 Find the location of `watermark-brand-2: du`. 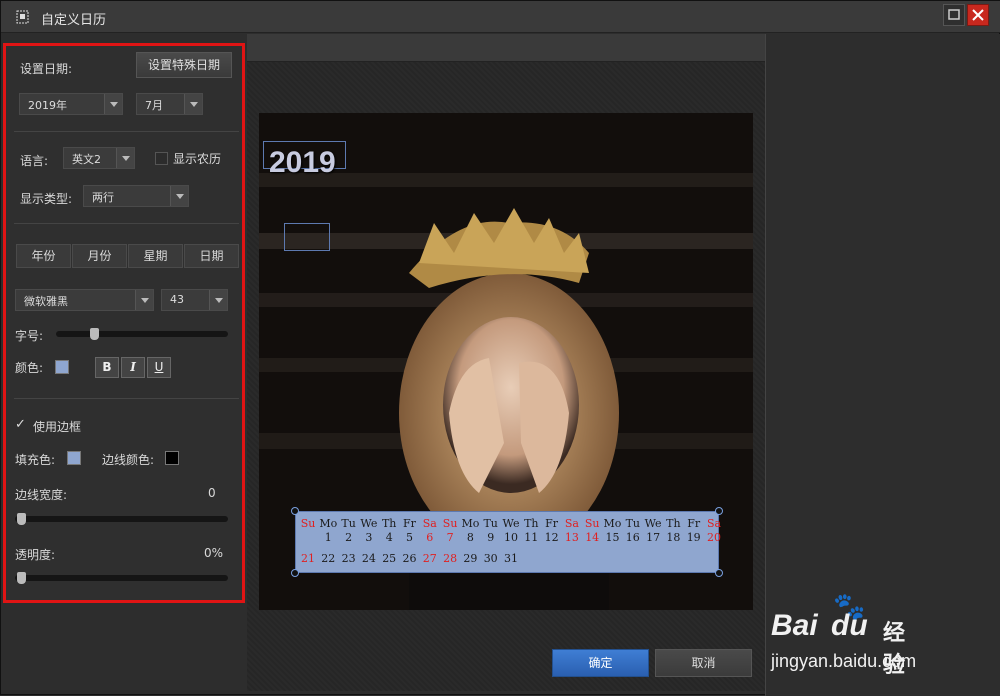

watermark-brand-2: du is located at coordinates (849, 625).